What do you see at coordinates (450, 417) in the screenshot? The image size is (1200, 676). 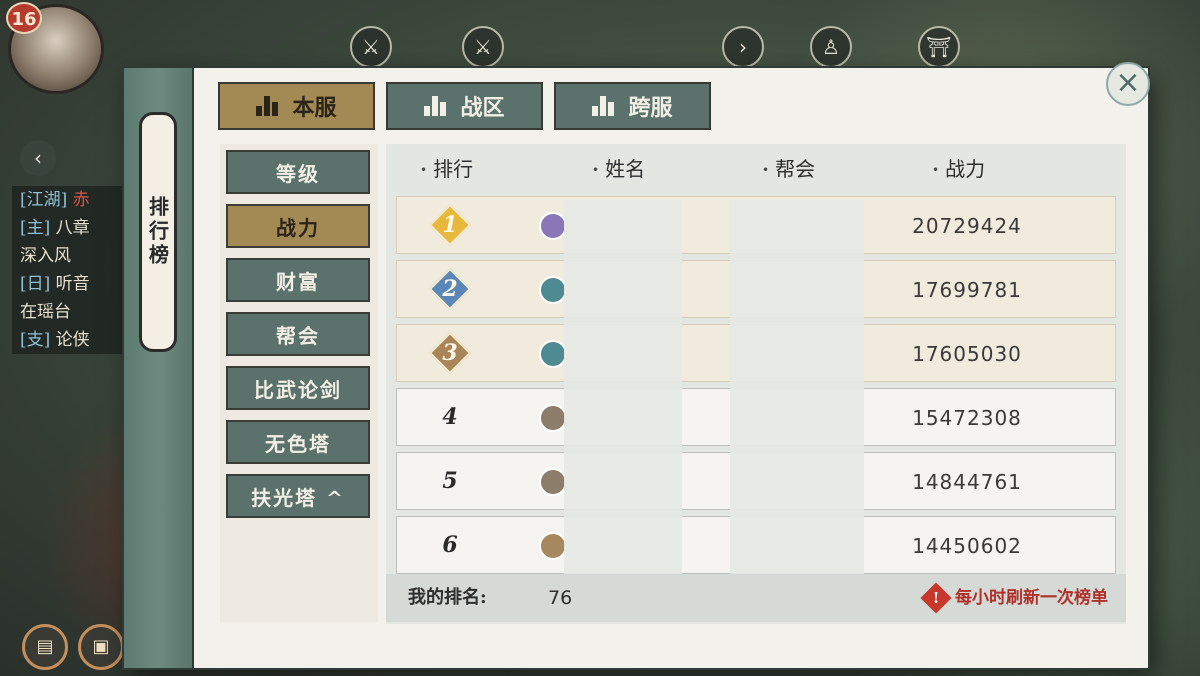 I see `rank-number: 4` at bounding box center [450, 417].